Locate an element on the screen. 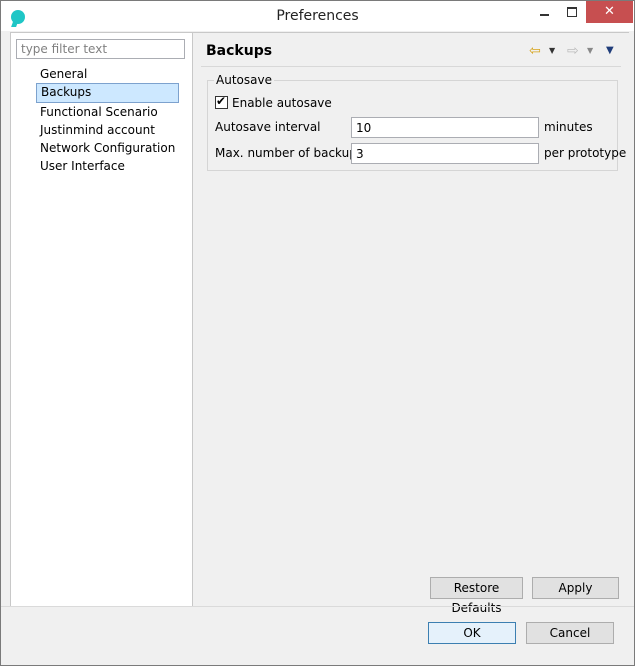 This screenshot has width=635, height=666. filter-input is located at coordinates (100, 49).